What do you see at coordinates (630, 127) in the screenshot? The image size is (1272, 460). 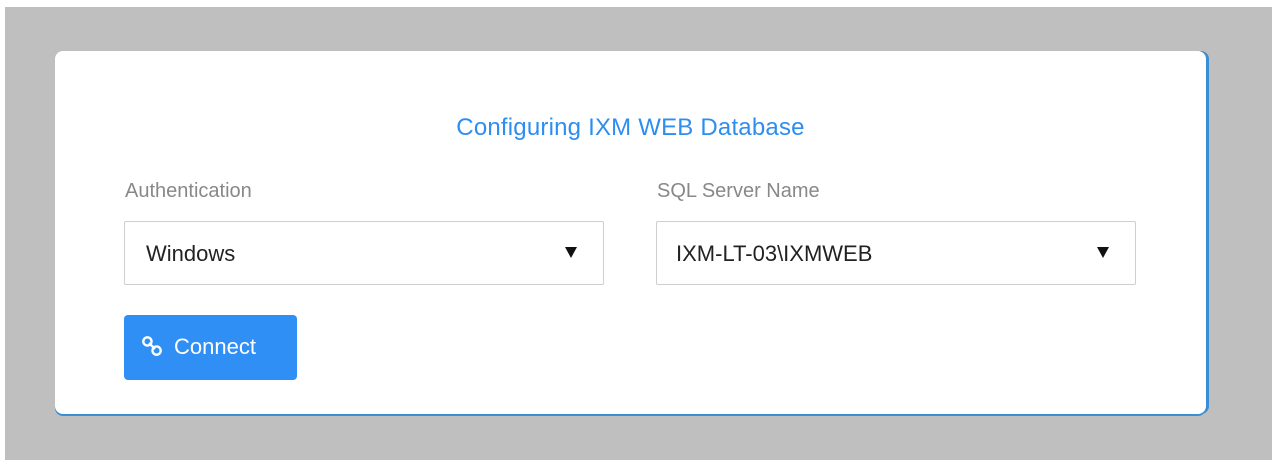 I see `dialog-title: Configuring IXM WEB Database` at bounding box center [630, 127].